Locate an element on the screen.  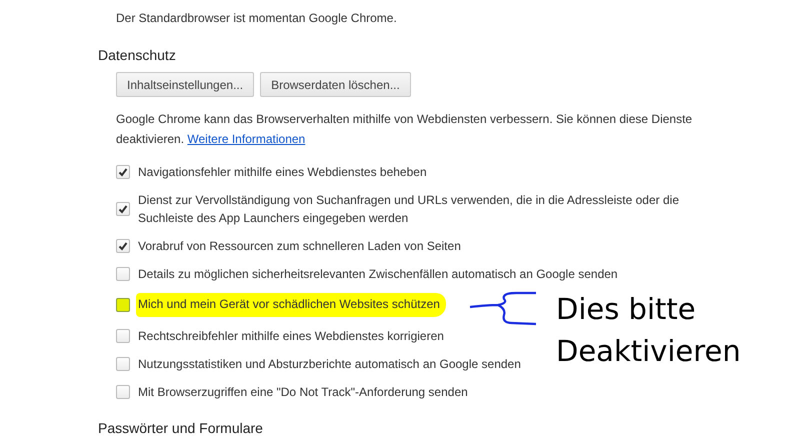
option-label: Mit Browserzugriffen eine "Do Not Track"-Anforderung senden is located at coordinates (303, 392).